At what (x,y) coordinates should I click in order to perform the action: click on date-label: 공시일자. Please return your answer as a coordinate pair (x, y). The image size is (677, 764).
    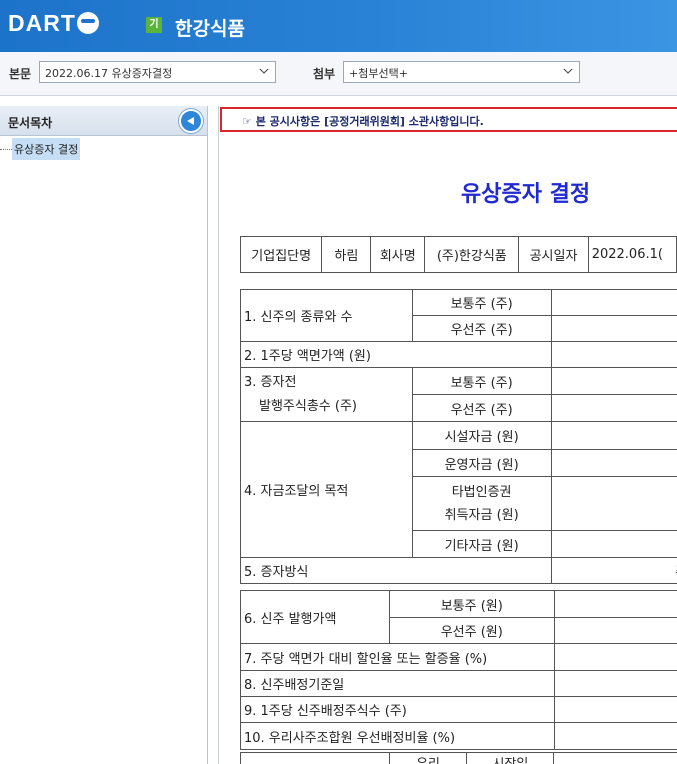
    Looking at the image, I should click on (553, 254).